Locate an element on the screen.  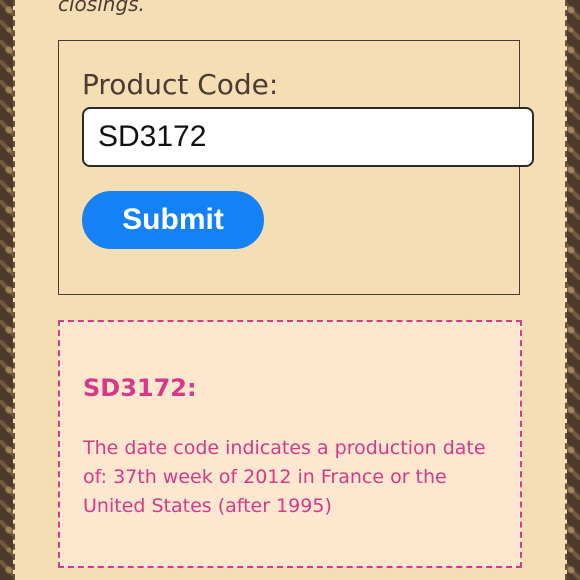
submit-button: Submit is located at coordinates (173, 220).